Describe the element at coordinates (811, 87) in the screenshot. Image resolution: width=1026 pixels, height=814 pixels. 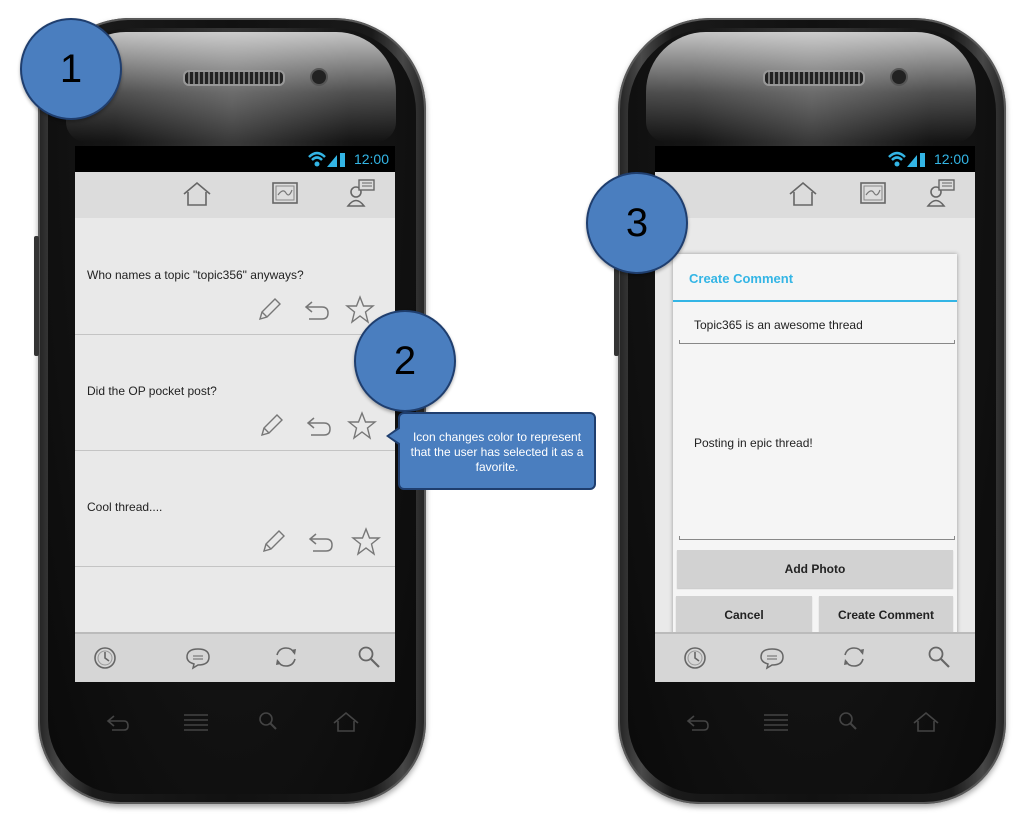
I see `screen-gloss` at that location.